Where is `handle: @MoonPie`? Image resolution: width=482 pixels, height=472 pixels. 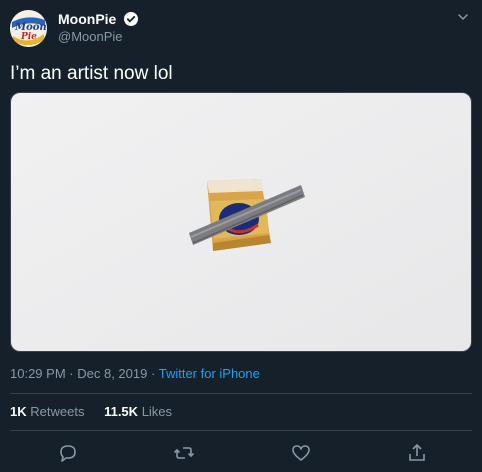
handle: @MoonPie is located at coordinates (98, 37).